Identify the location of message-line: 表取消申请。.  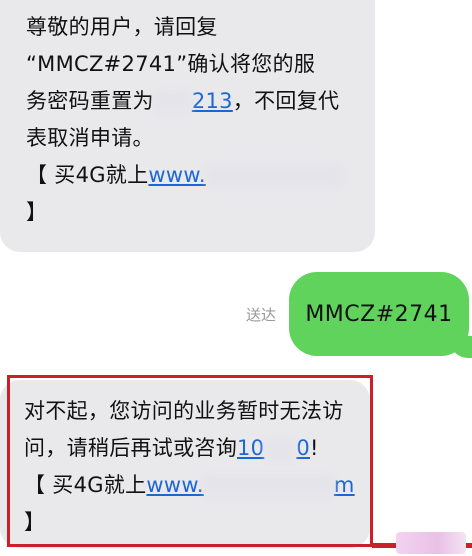
(90, 138).